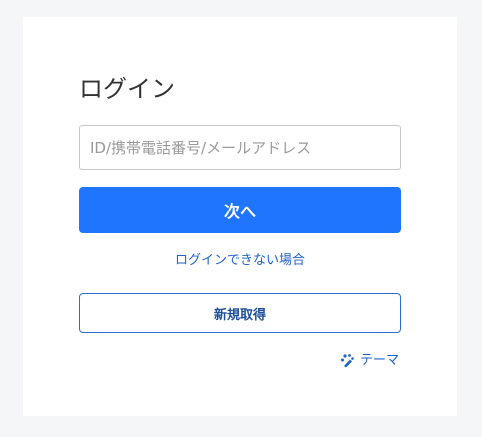 This screenshot has width=482, height=437. I want to click on palette-icon, so click(348, 361).